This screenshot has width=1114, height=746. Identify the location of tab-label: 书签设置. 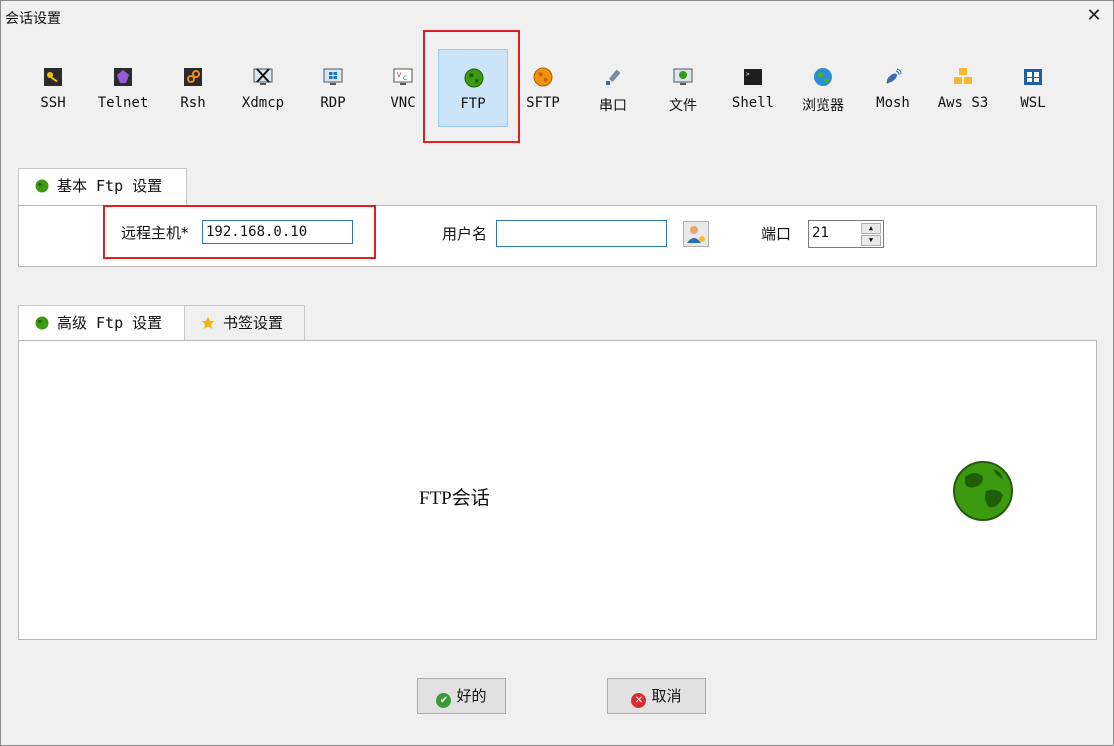
(253, 323).